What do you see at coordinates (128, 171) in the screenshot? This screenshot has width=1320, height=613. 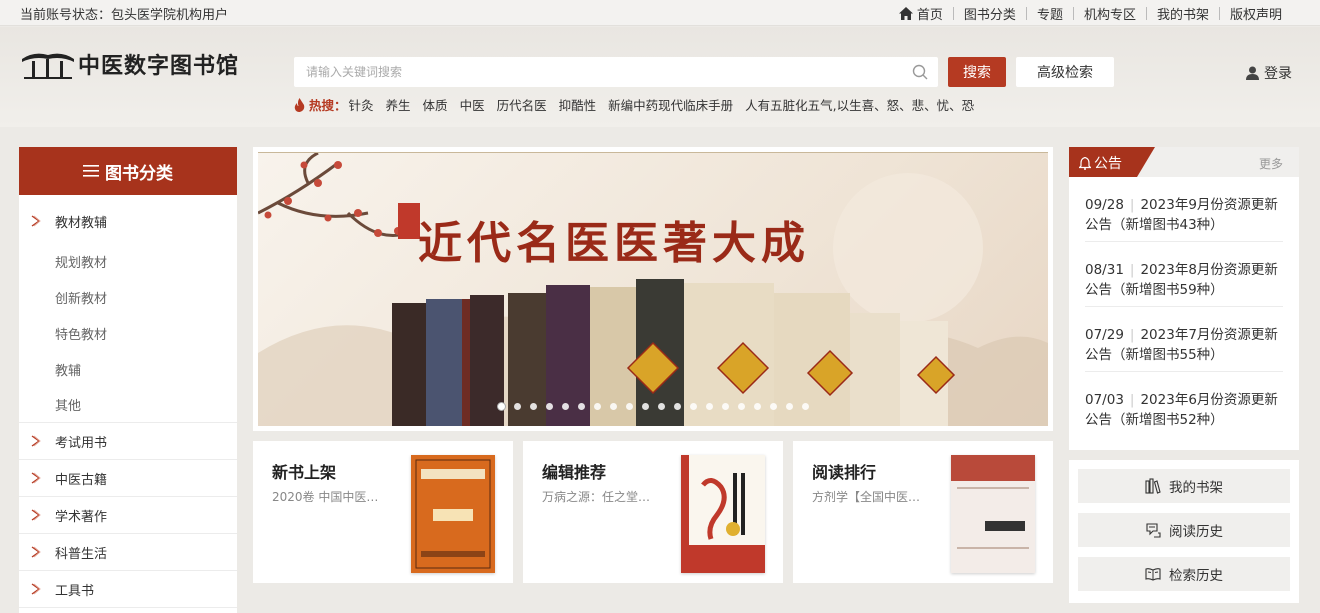 I see `sidebar-header: 图书分类` at bounding box center [128, 171].